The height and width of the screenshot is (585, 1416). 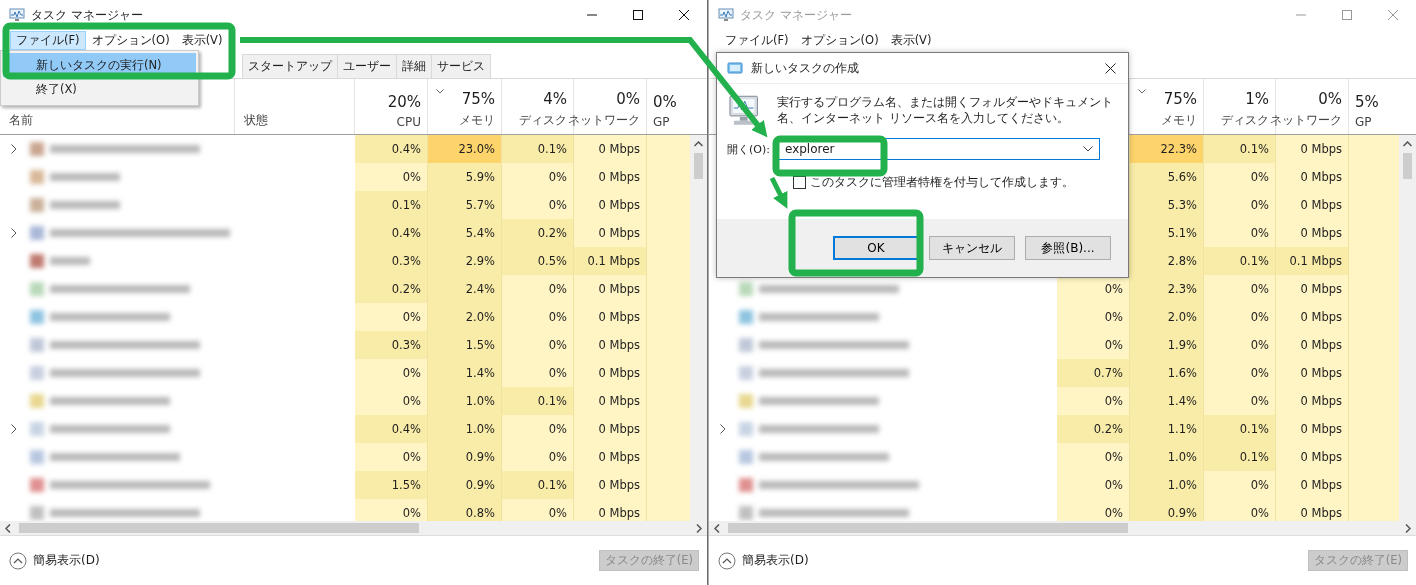 I want to click on instruction-text: 実行するプログラム名、または開くフォルダーやドキュメント名、インターネット リソース名を入力してください。, so click(x=946, y=110).